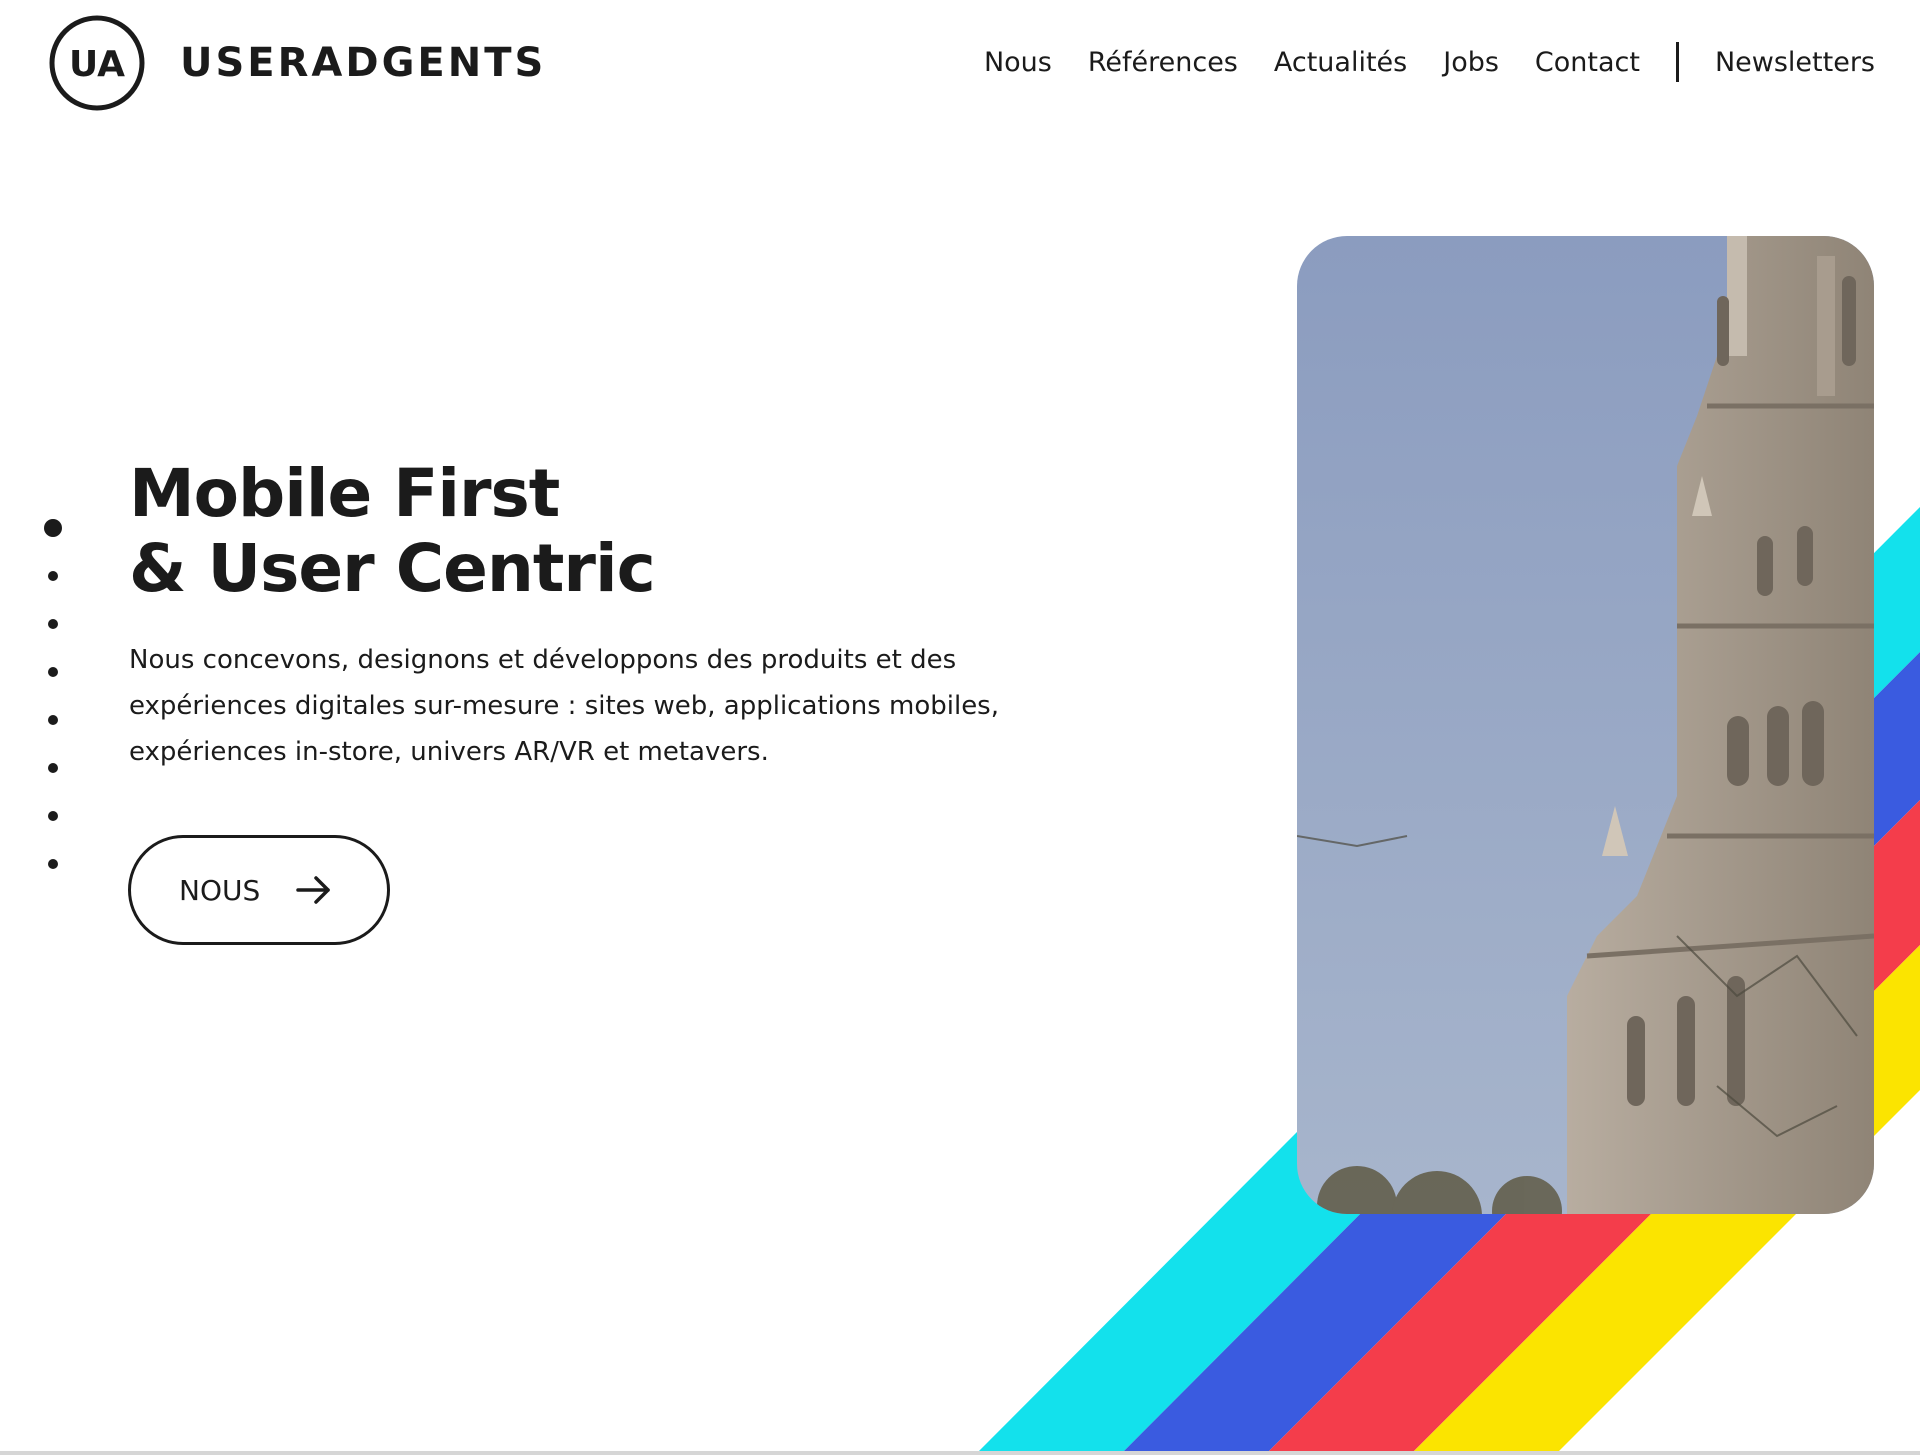 This screenshot has width=1920, height=1455. I want to click on hero-title-line-2: & User Centric, so click(392, 568).